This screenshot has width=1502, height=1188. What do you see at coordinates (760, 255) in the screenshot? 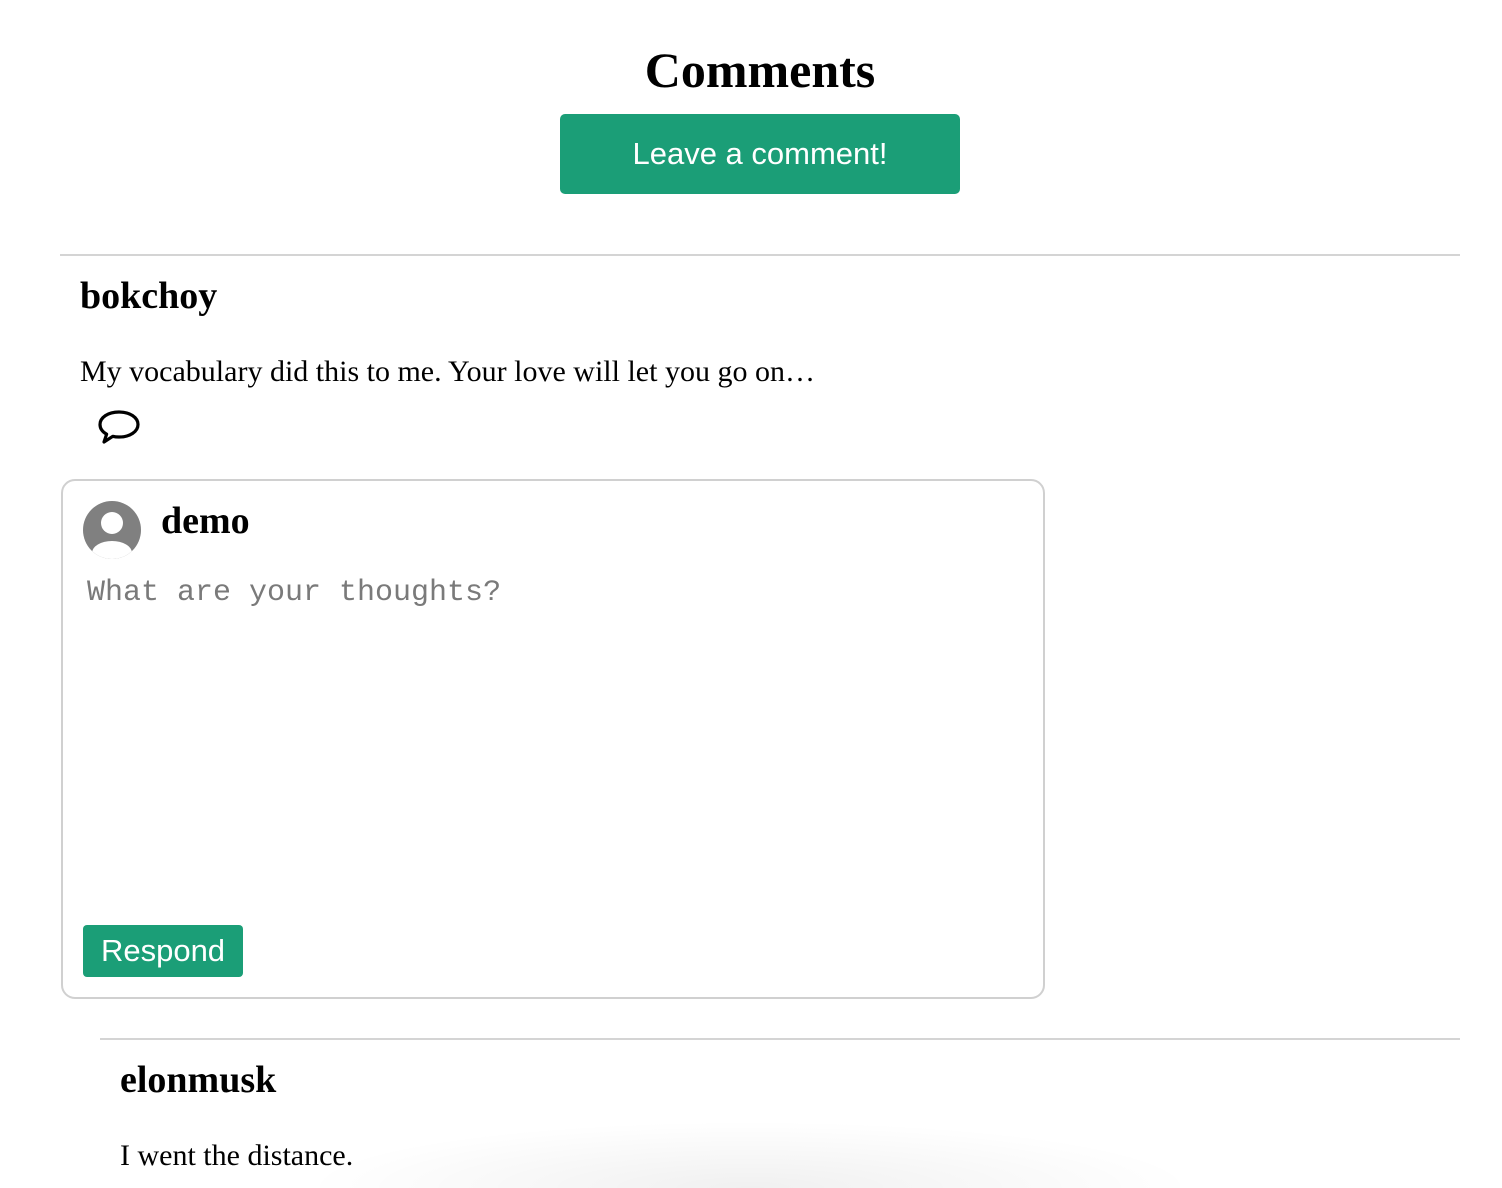
I see `comment-divider` at bounding box center [760, 255].